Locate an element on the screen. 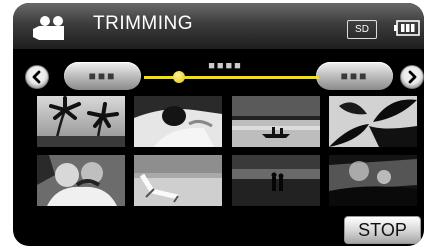  thumbnail-palm-trees is located at coordinates (81, 121).